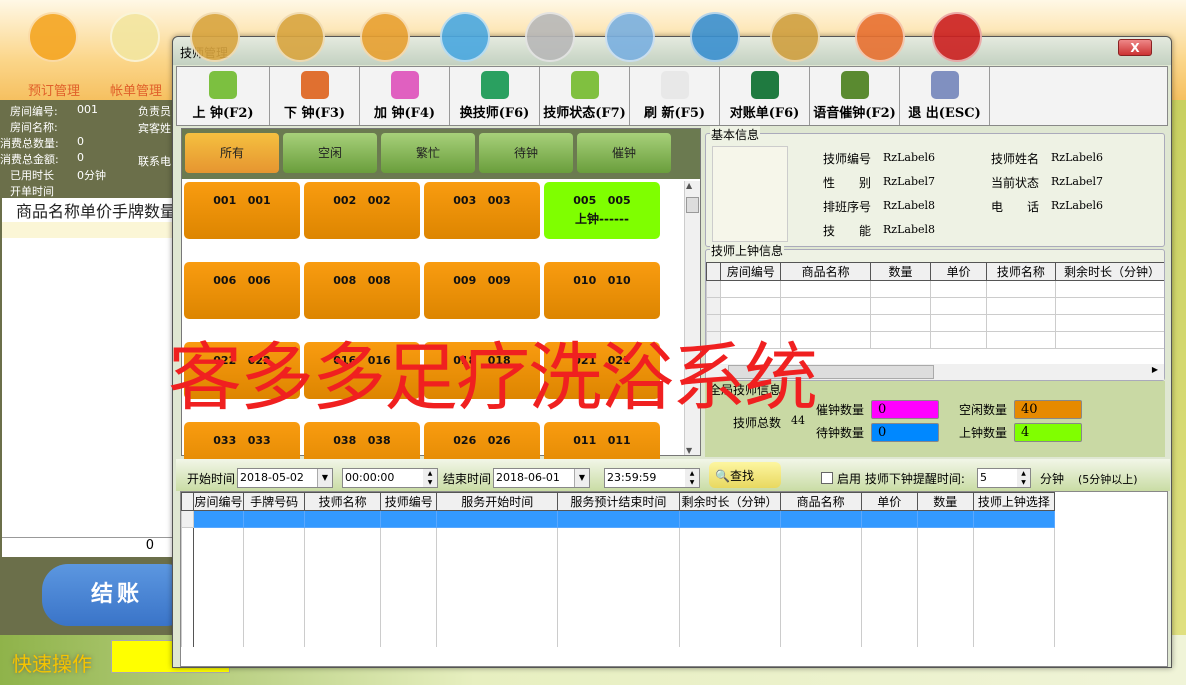 Image resolution: width=1186 pixels, height=685 pixels. What do you see at coordinates (585, 96) in the screenshot?
I see `status-toolbar-button: 技师状态(F7)` at bounding box center [585, 96].